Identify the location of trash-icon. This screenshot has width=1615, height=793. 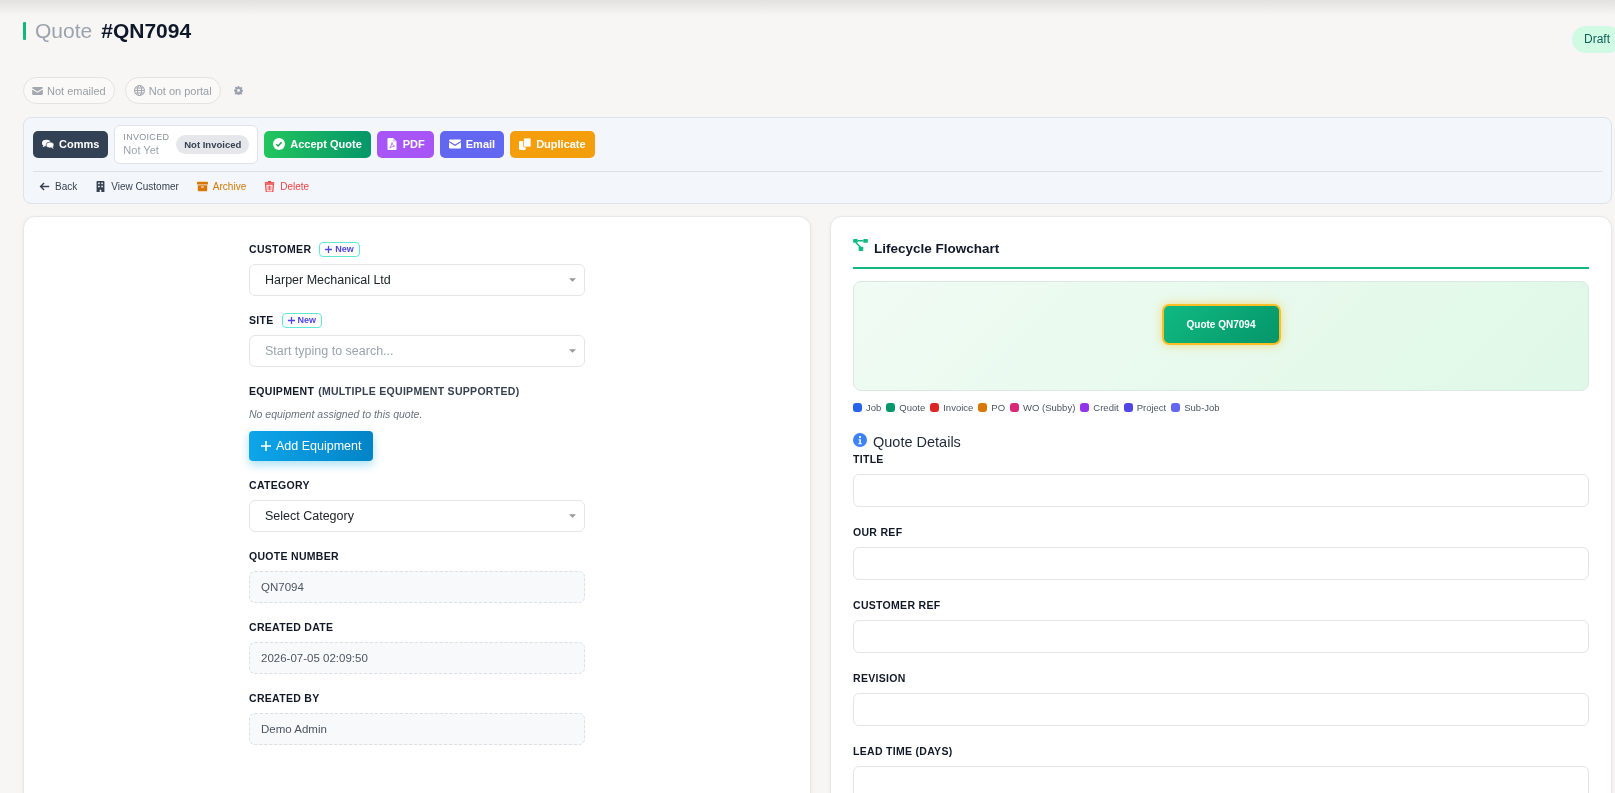
(270, 186).